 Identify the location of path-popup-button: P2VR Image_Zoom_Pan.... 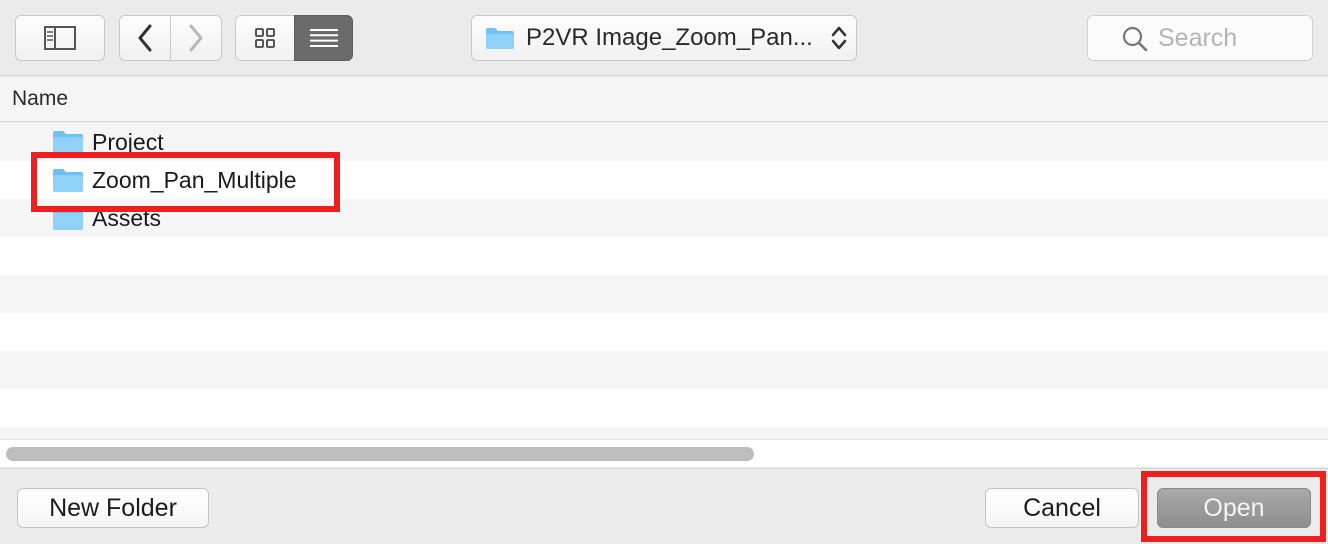
(664, 38).